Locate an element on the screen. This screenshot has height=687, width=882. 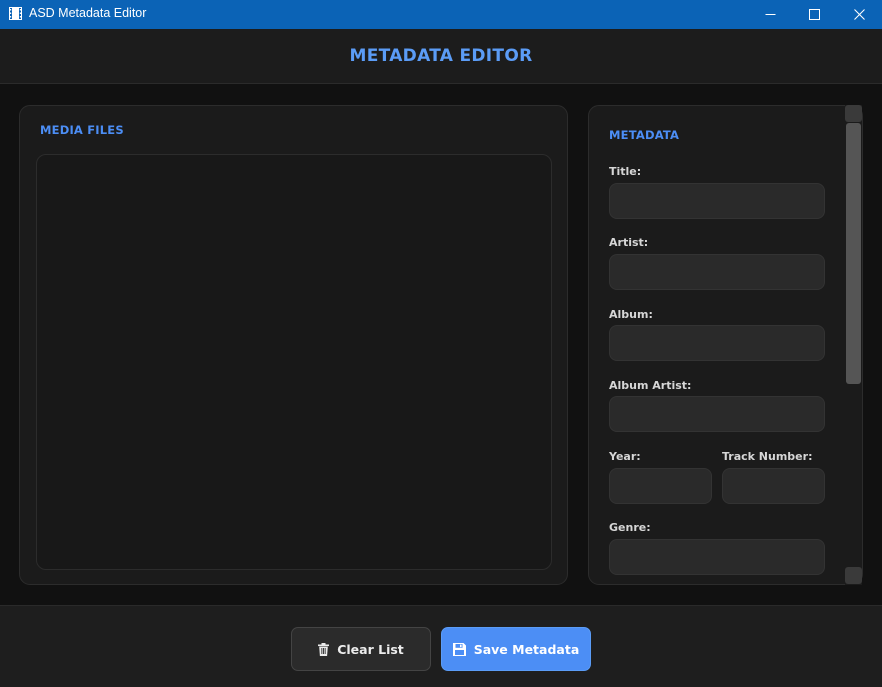
year-input is located at coordinates (660, 486).